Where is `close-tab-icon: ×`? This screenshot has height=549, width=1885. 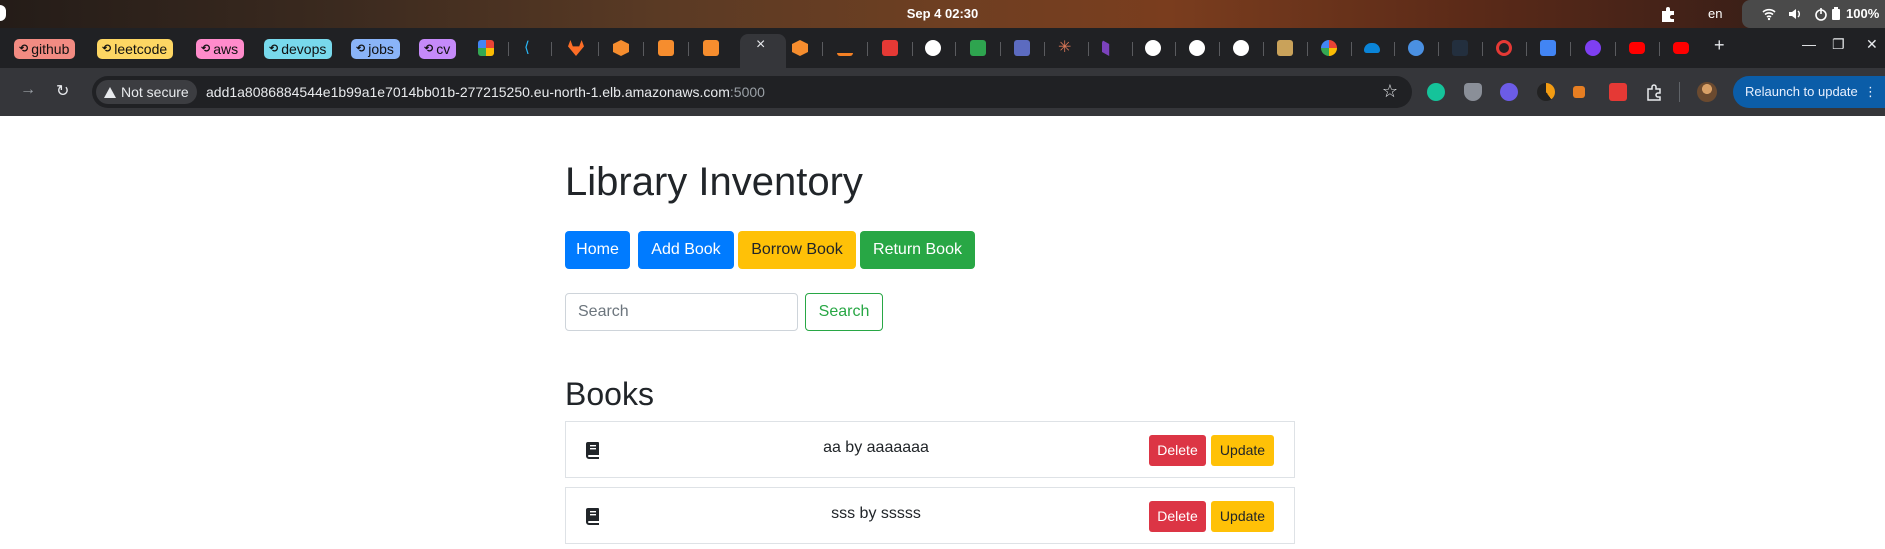
close-tab-icon: × is located at coordinates (760, 45).